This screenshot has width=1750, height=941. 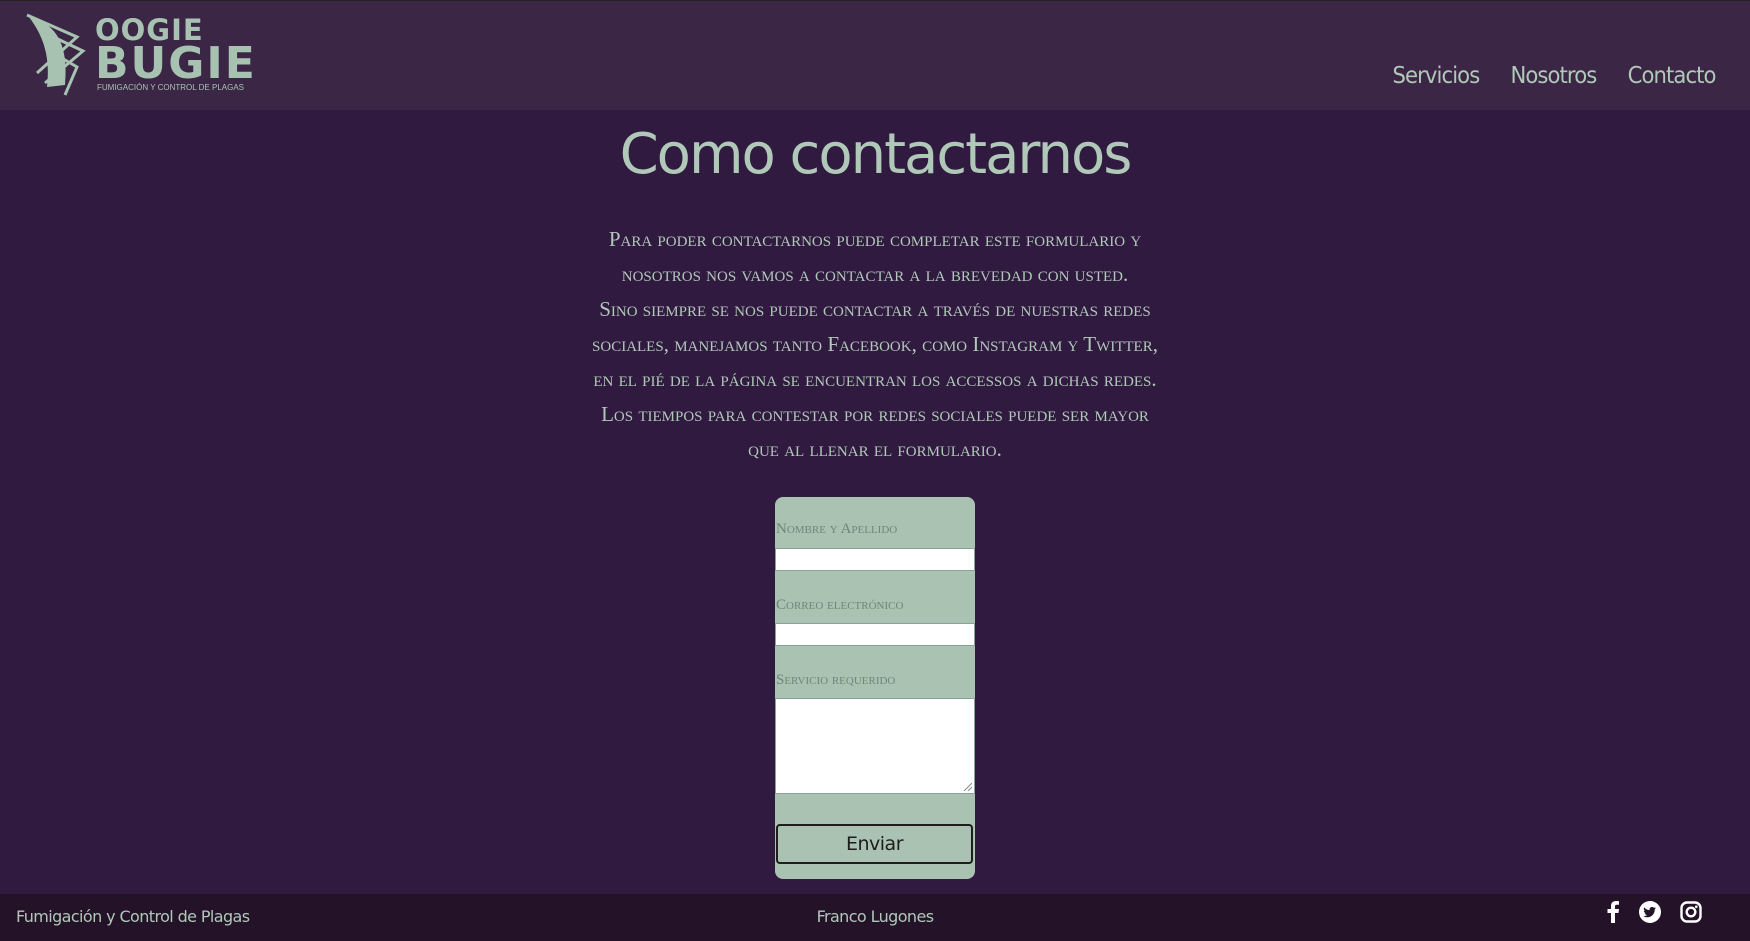 What do you see at coordinates (836, 680) in the screenshot?
I see `service-field-label: Servicio requerido` at bounding box center [836, 680].